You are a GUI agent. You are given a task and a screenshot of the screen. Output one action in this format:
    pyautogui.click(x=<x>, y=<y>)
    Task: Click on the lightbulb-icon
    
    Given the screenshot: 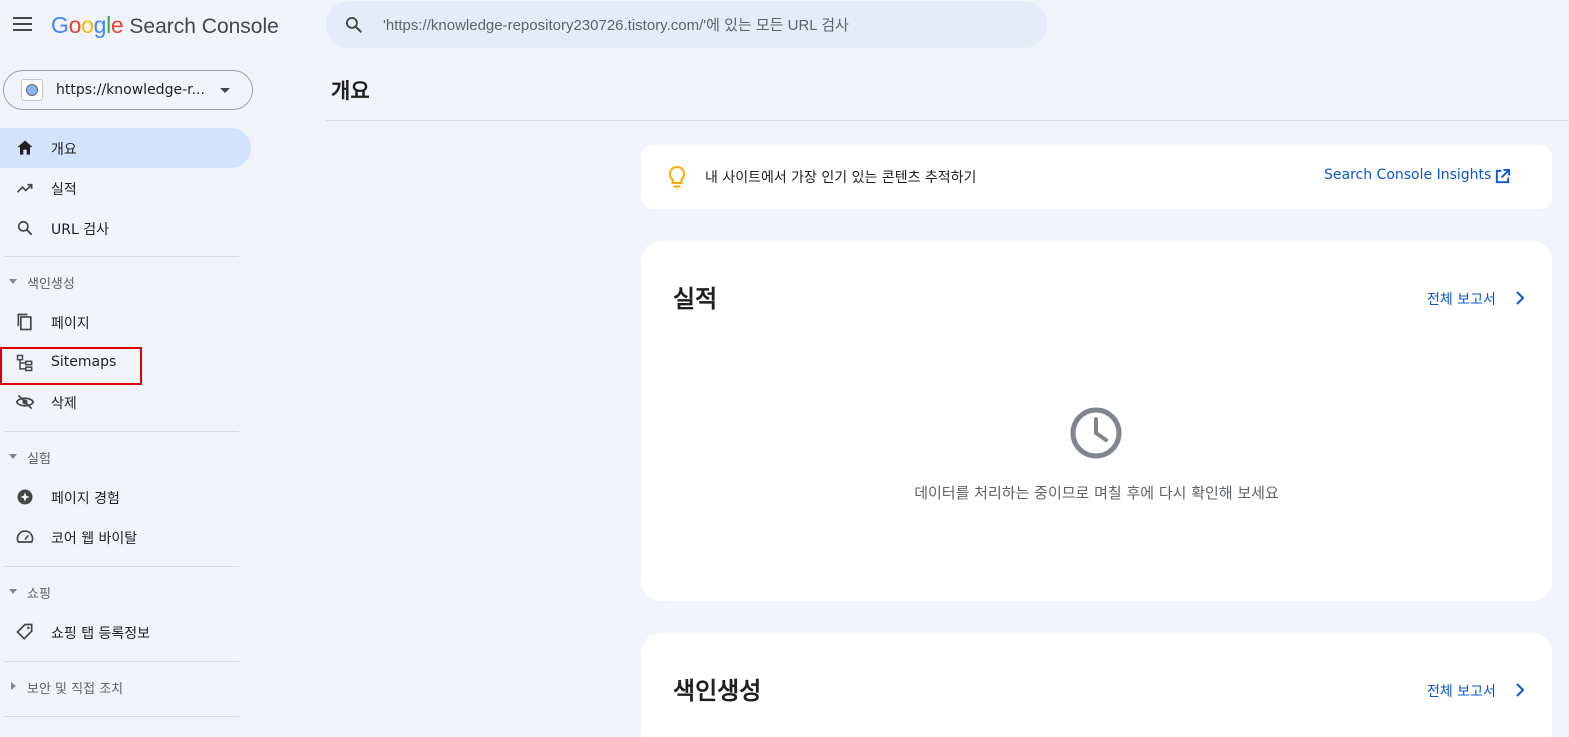 What is the action you would take?
    pyautogui.click(x=677, y=176)
    